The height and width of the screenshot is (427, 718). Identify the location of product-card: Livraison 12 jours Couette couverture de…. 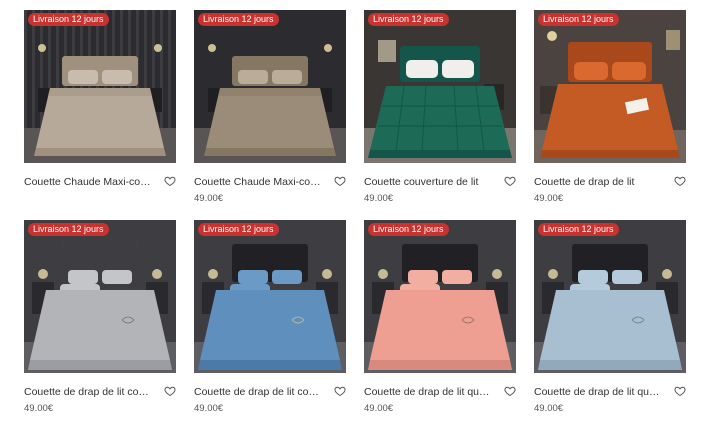
(440, 113).